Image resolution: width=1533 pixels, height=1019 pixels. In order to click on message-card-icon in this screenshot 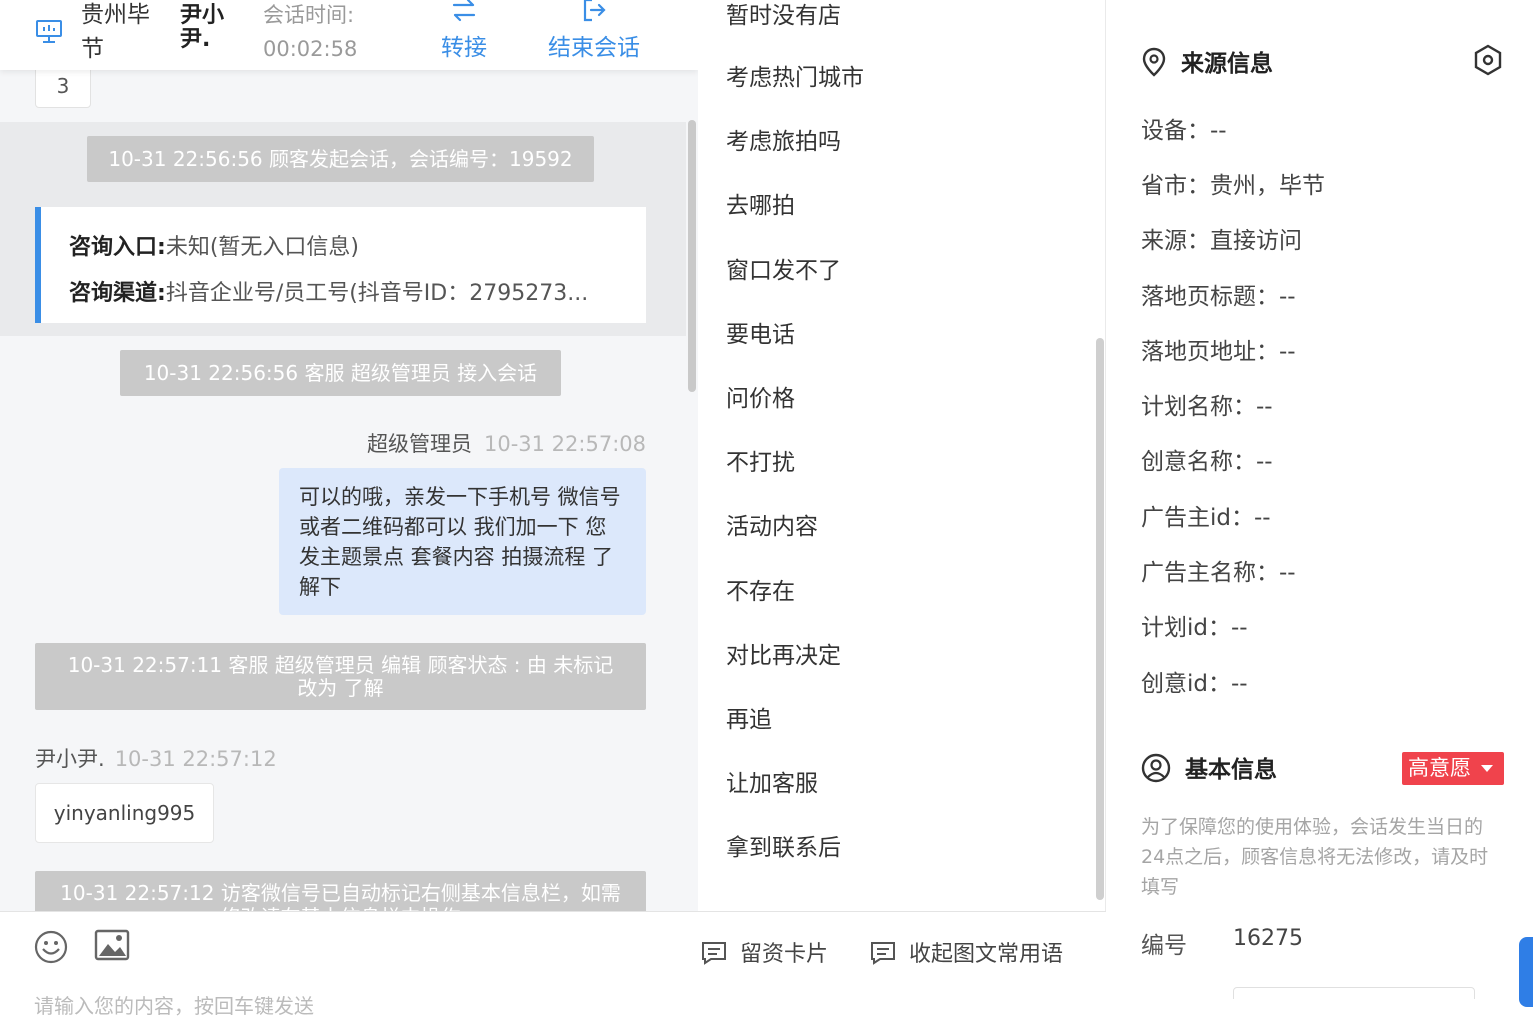, I will do `click(714, 953)`.